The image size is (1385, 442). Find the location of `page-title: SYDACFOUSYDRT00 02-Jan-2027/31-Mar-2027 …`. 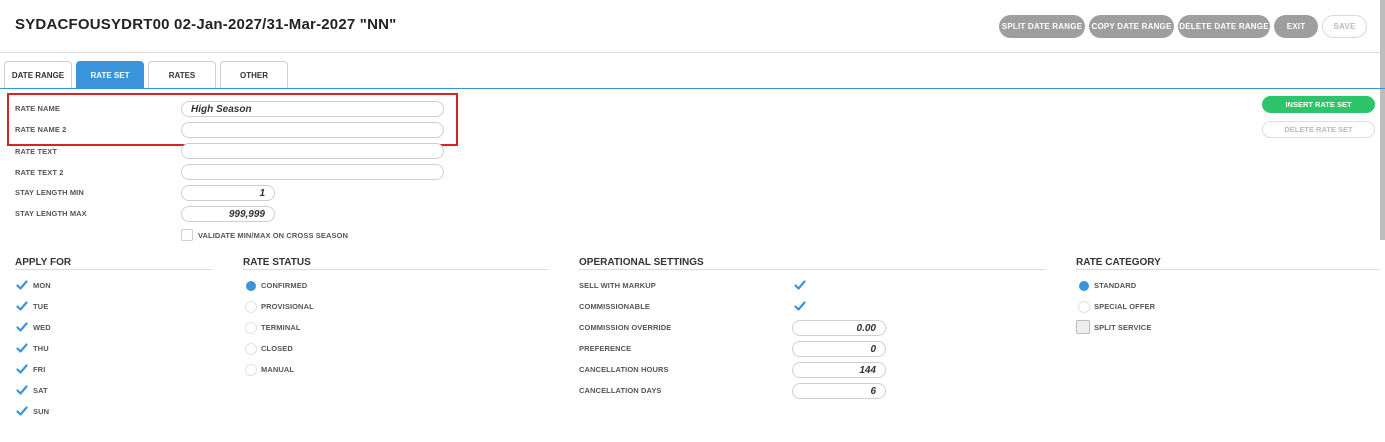

page-title: SYDACFOUSYDRT00 02-Jan-2027/31-Mar-2027 … is located at coordinates (206, 24).